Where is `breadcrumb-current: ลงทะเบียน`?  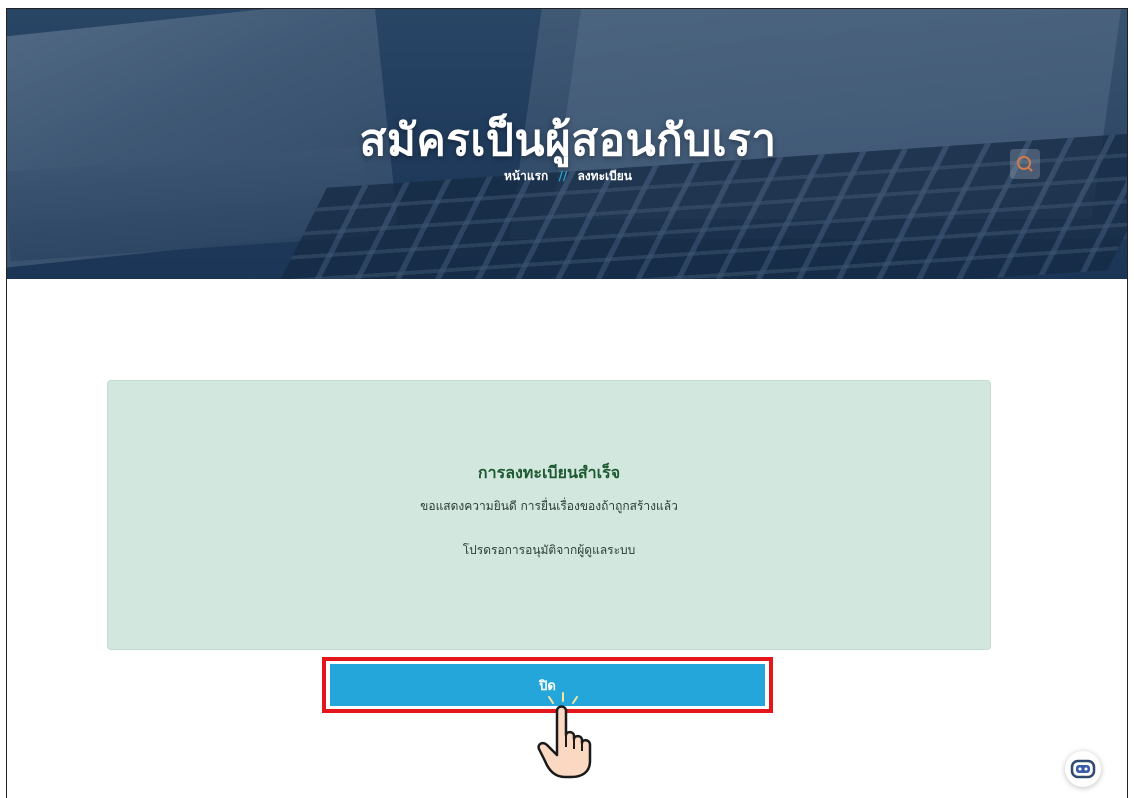 breadcrumb-current: ลงทะเบียน is located at coordinates (604, 176).